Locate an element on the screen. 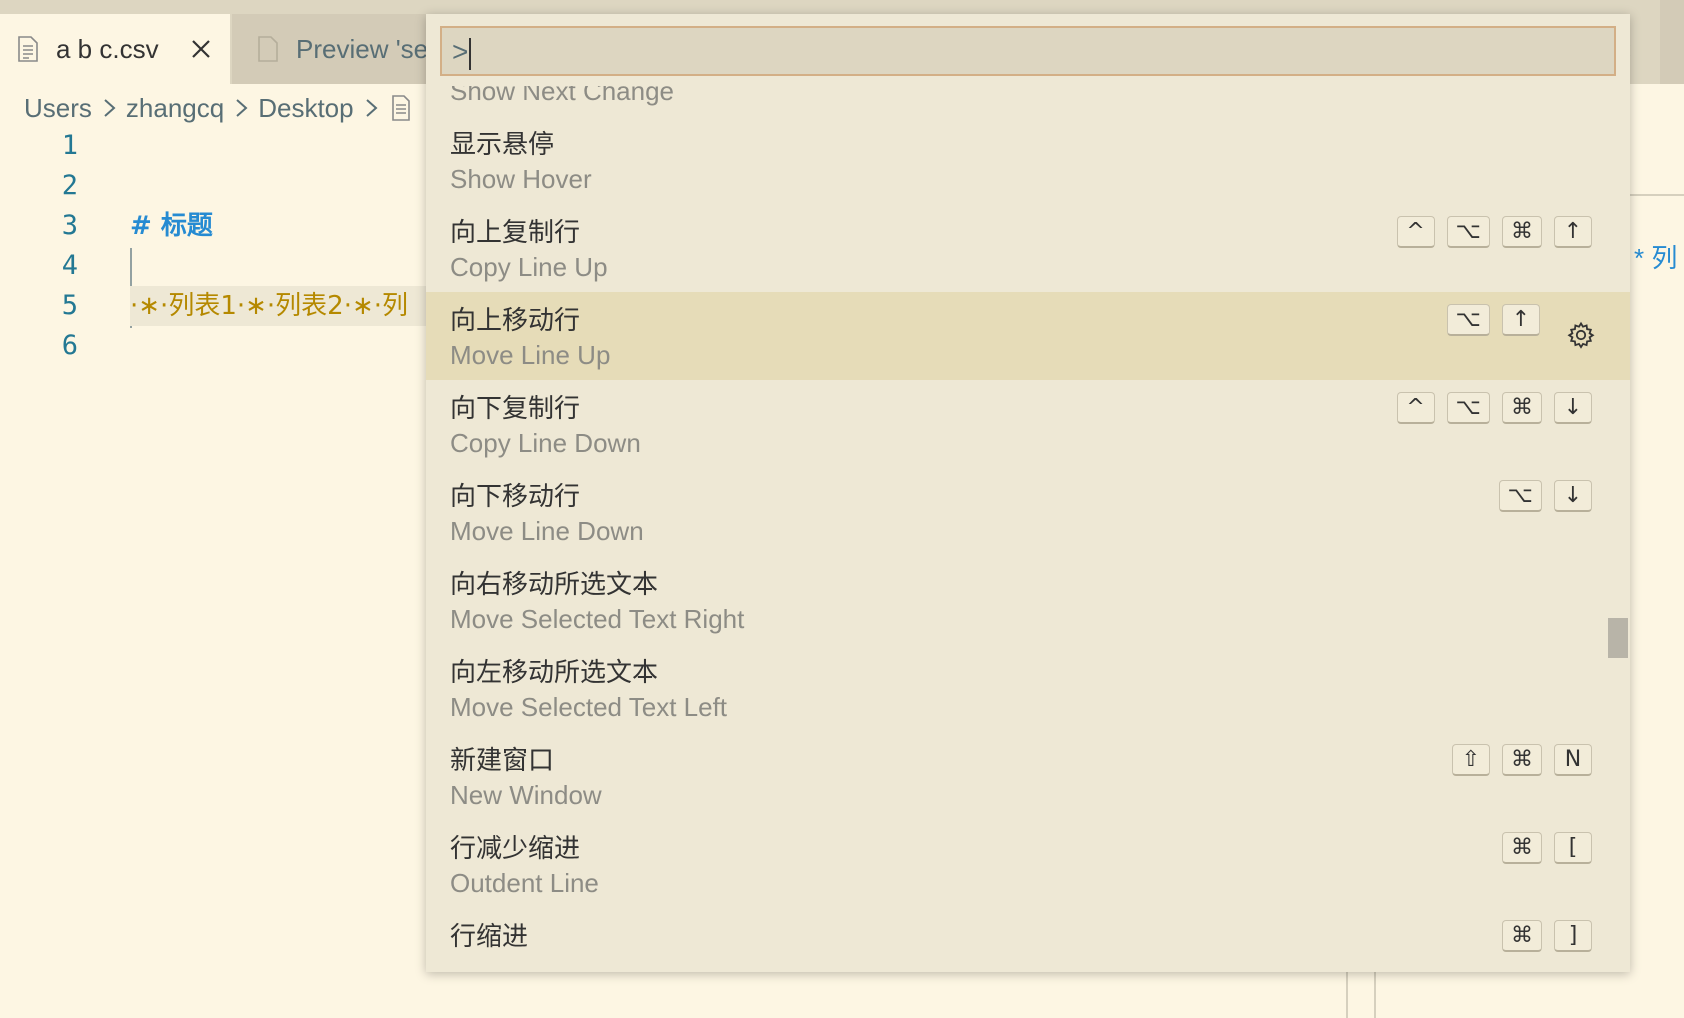 The image size is (1684, 1018). command-detail: Copy Line Down is located at coordinates (545, 443).